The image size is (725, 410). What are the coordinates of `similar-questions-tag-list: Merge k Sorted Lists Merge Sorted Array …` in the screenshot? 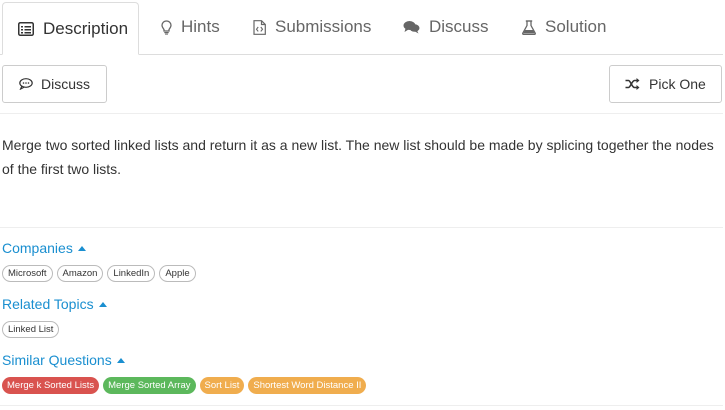 It's located at (186, 385).